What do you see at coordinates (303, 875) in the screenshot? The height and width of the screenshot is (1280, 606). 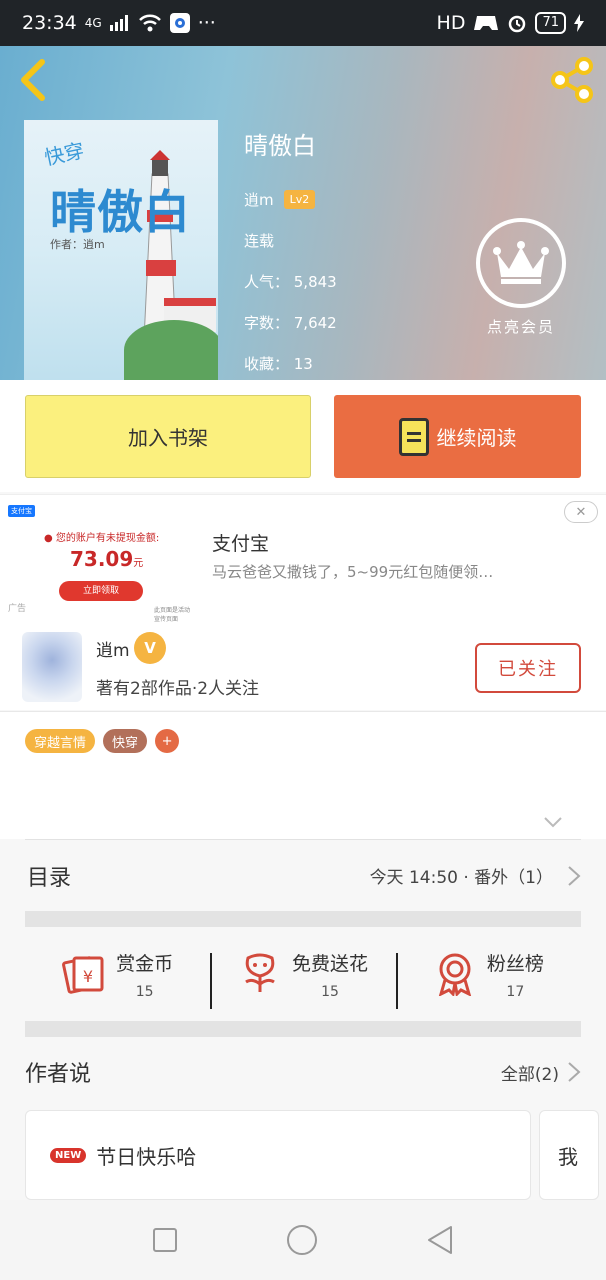 I see `catalog-row: 目录 今天 14:50 · 番外（1）` at bounding box center [303, 875].